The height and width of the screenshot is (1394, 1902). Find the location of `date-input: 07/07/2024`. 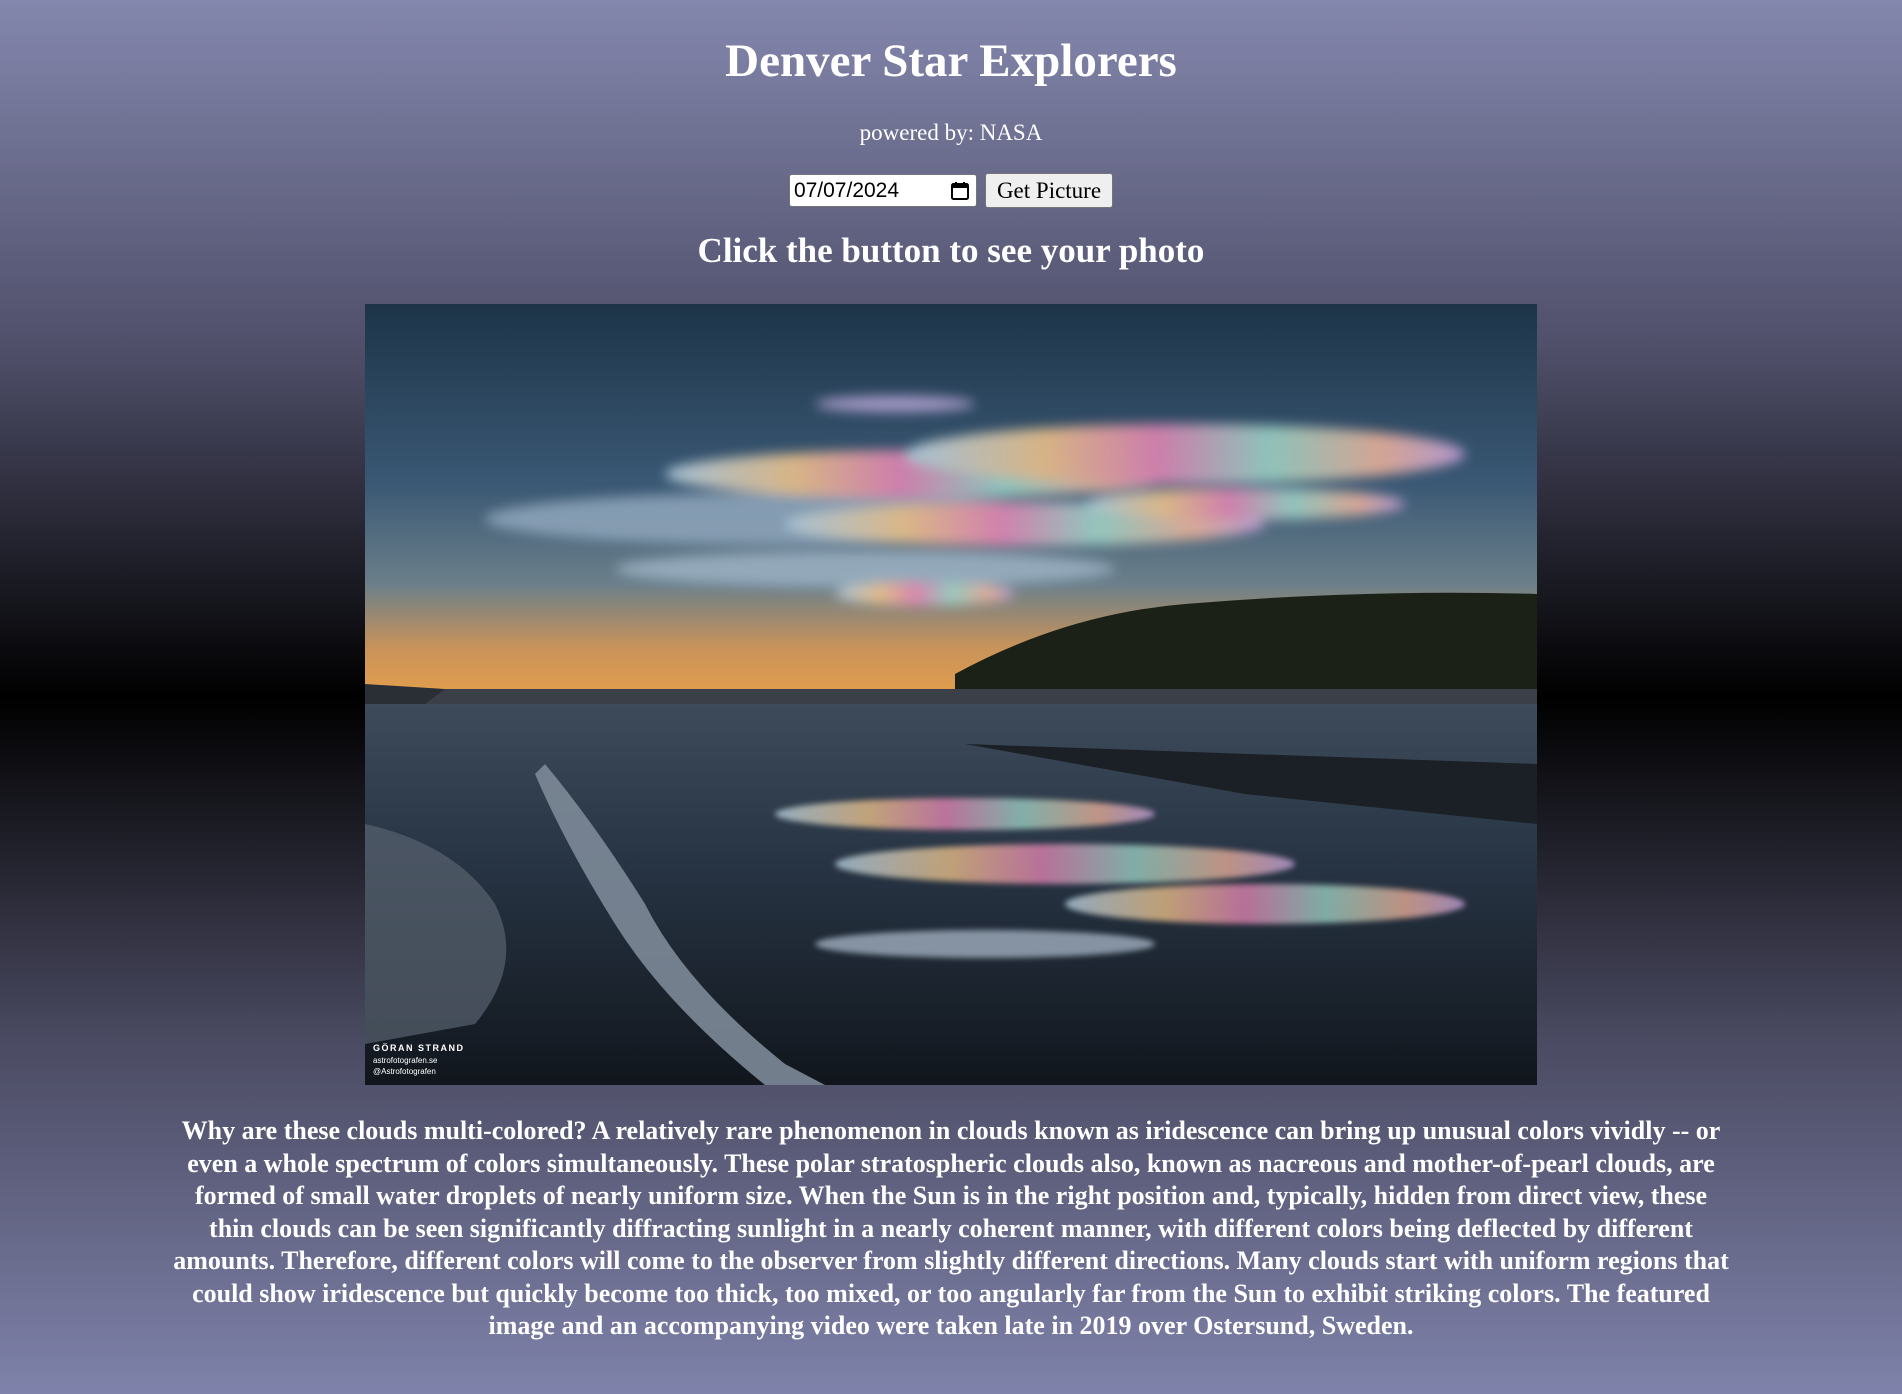

date-input: 07/07/2024 is located at coordinates (882, 190).